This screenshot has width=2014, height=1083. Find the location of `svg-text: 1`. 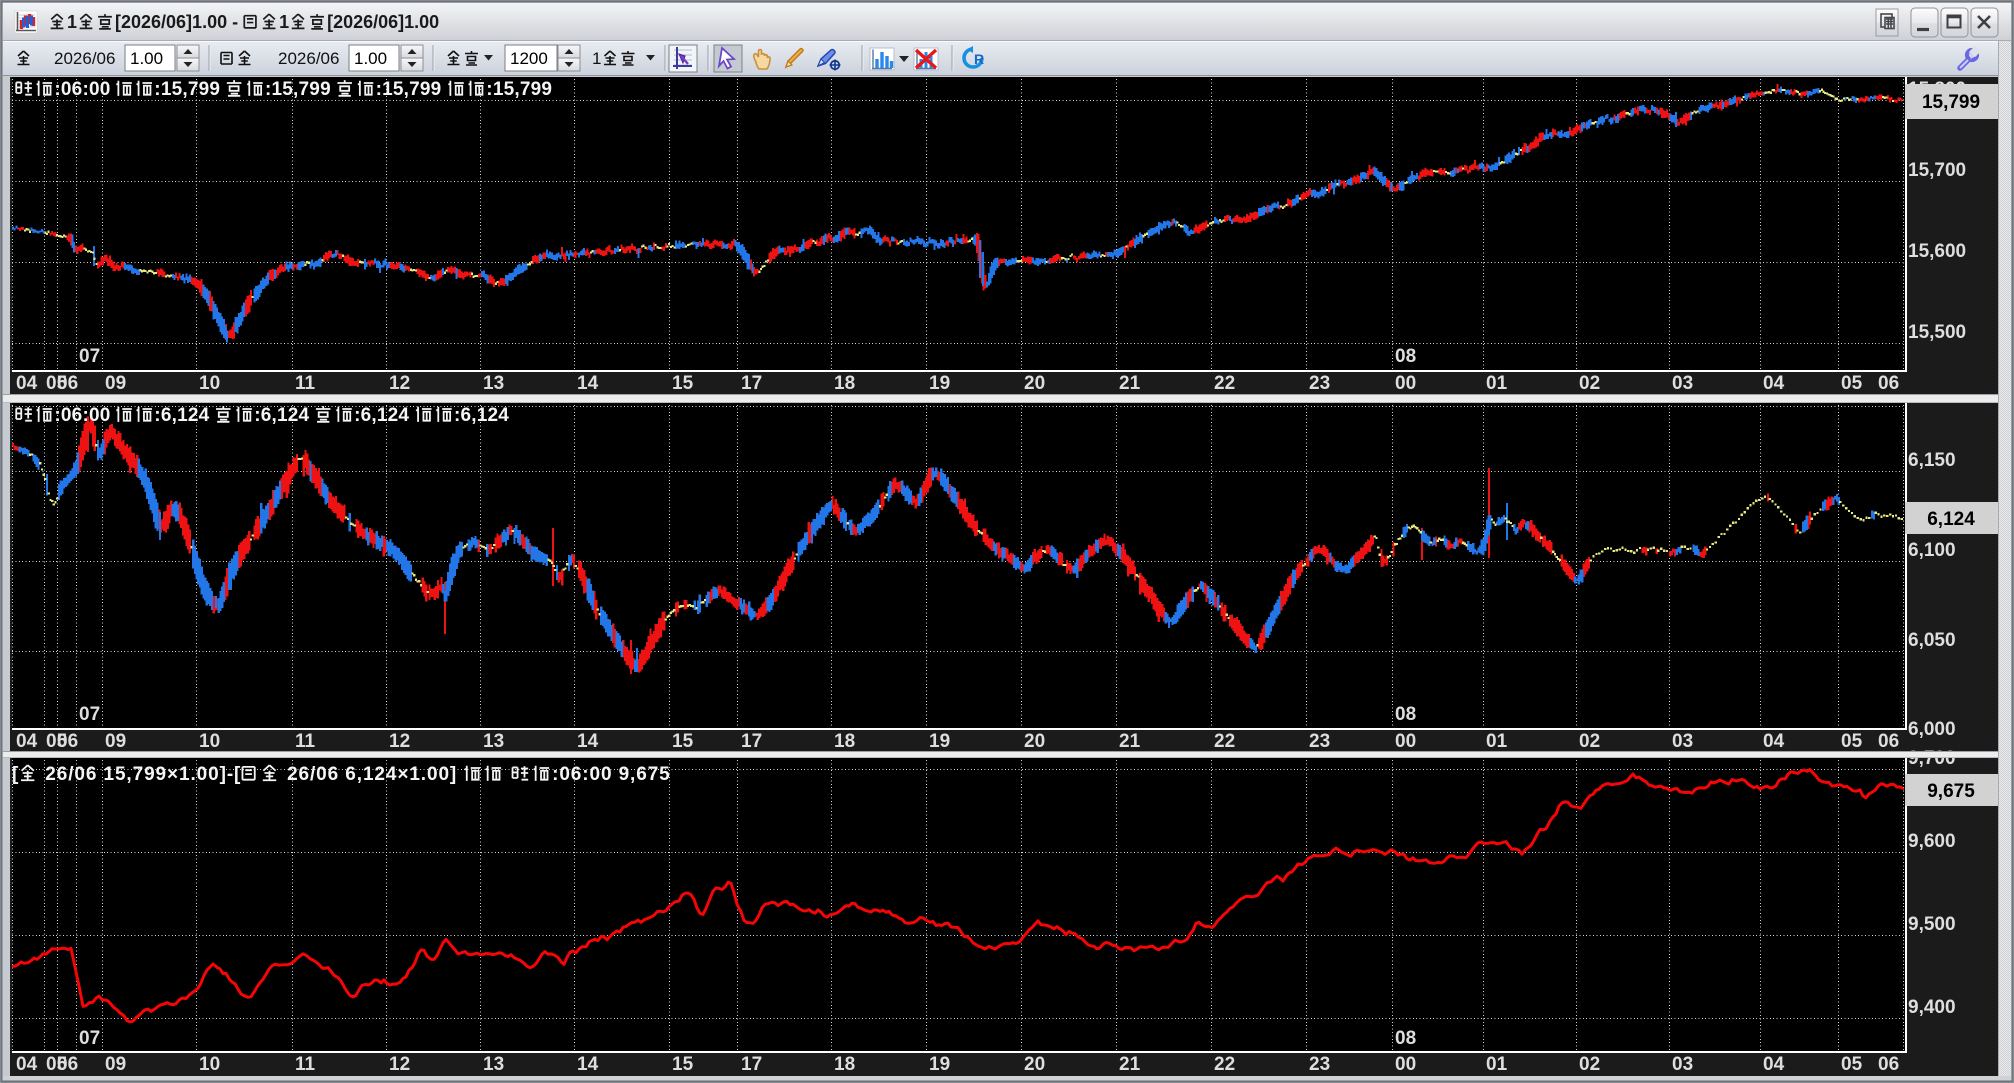

svg-text: 1 is located at coordinates (284, 22).